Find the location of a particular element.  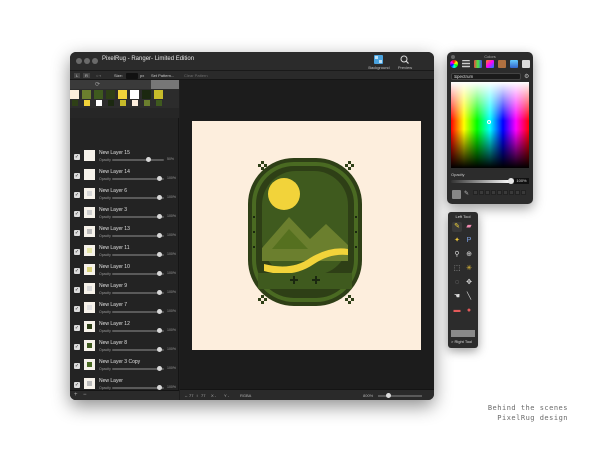

magic-wand-tool: ✳ is located at coordinates (469, 269).